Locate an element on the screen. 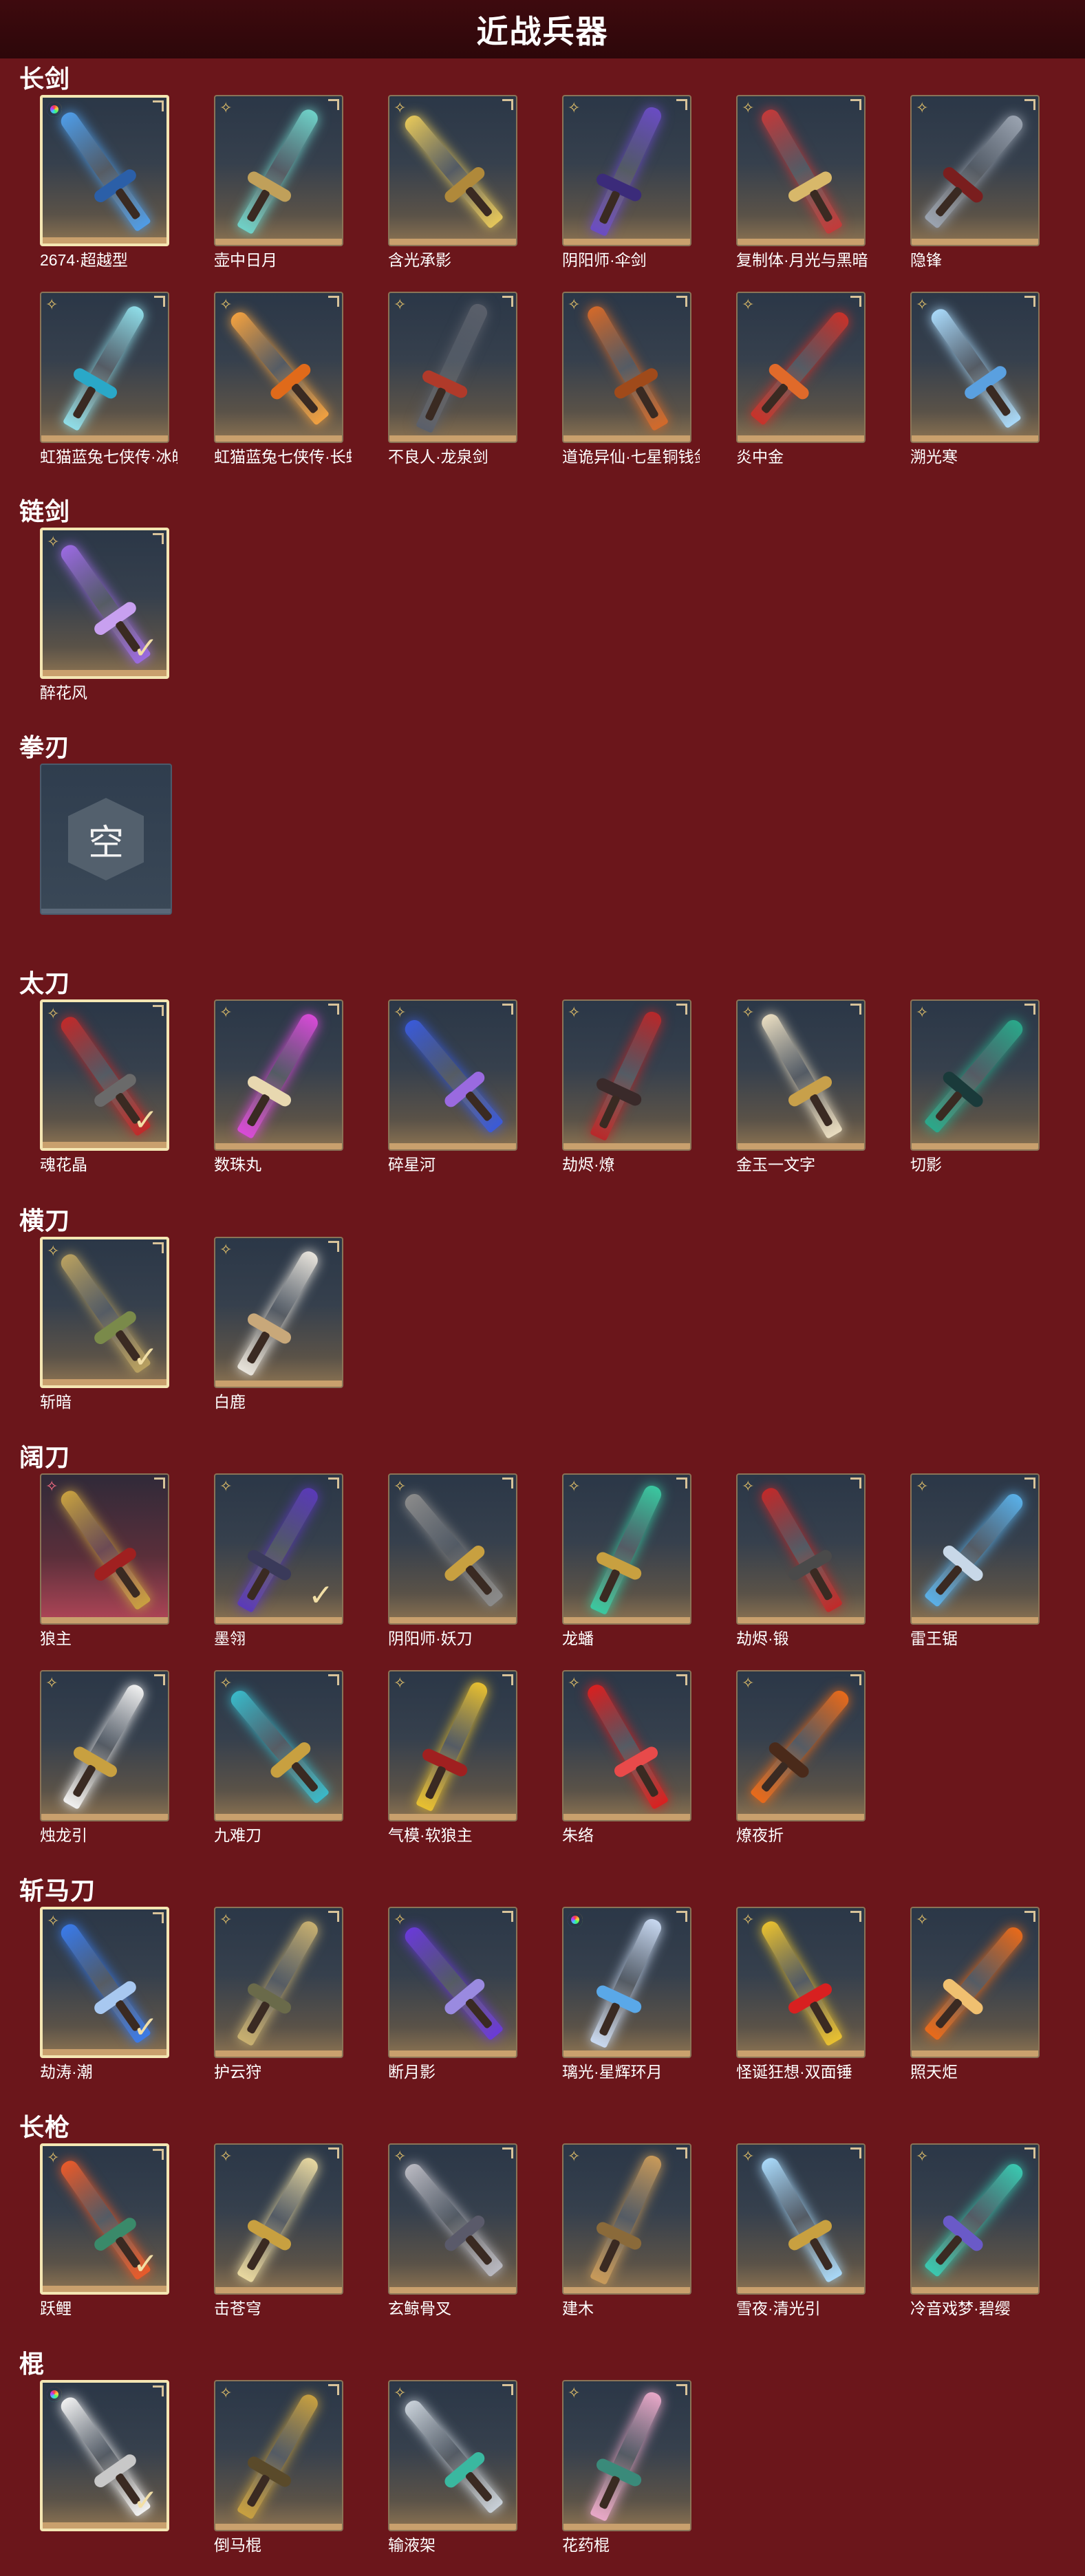 This screenshot has height=2576, width=1085. weapon-card: ✧ 道诡异仙·七星铜钱剑 is located at coordinates (631, 379).